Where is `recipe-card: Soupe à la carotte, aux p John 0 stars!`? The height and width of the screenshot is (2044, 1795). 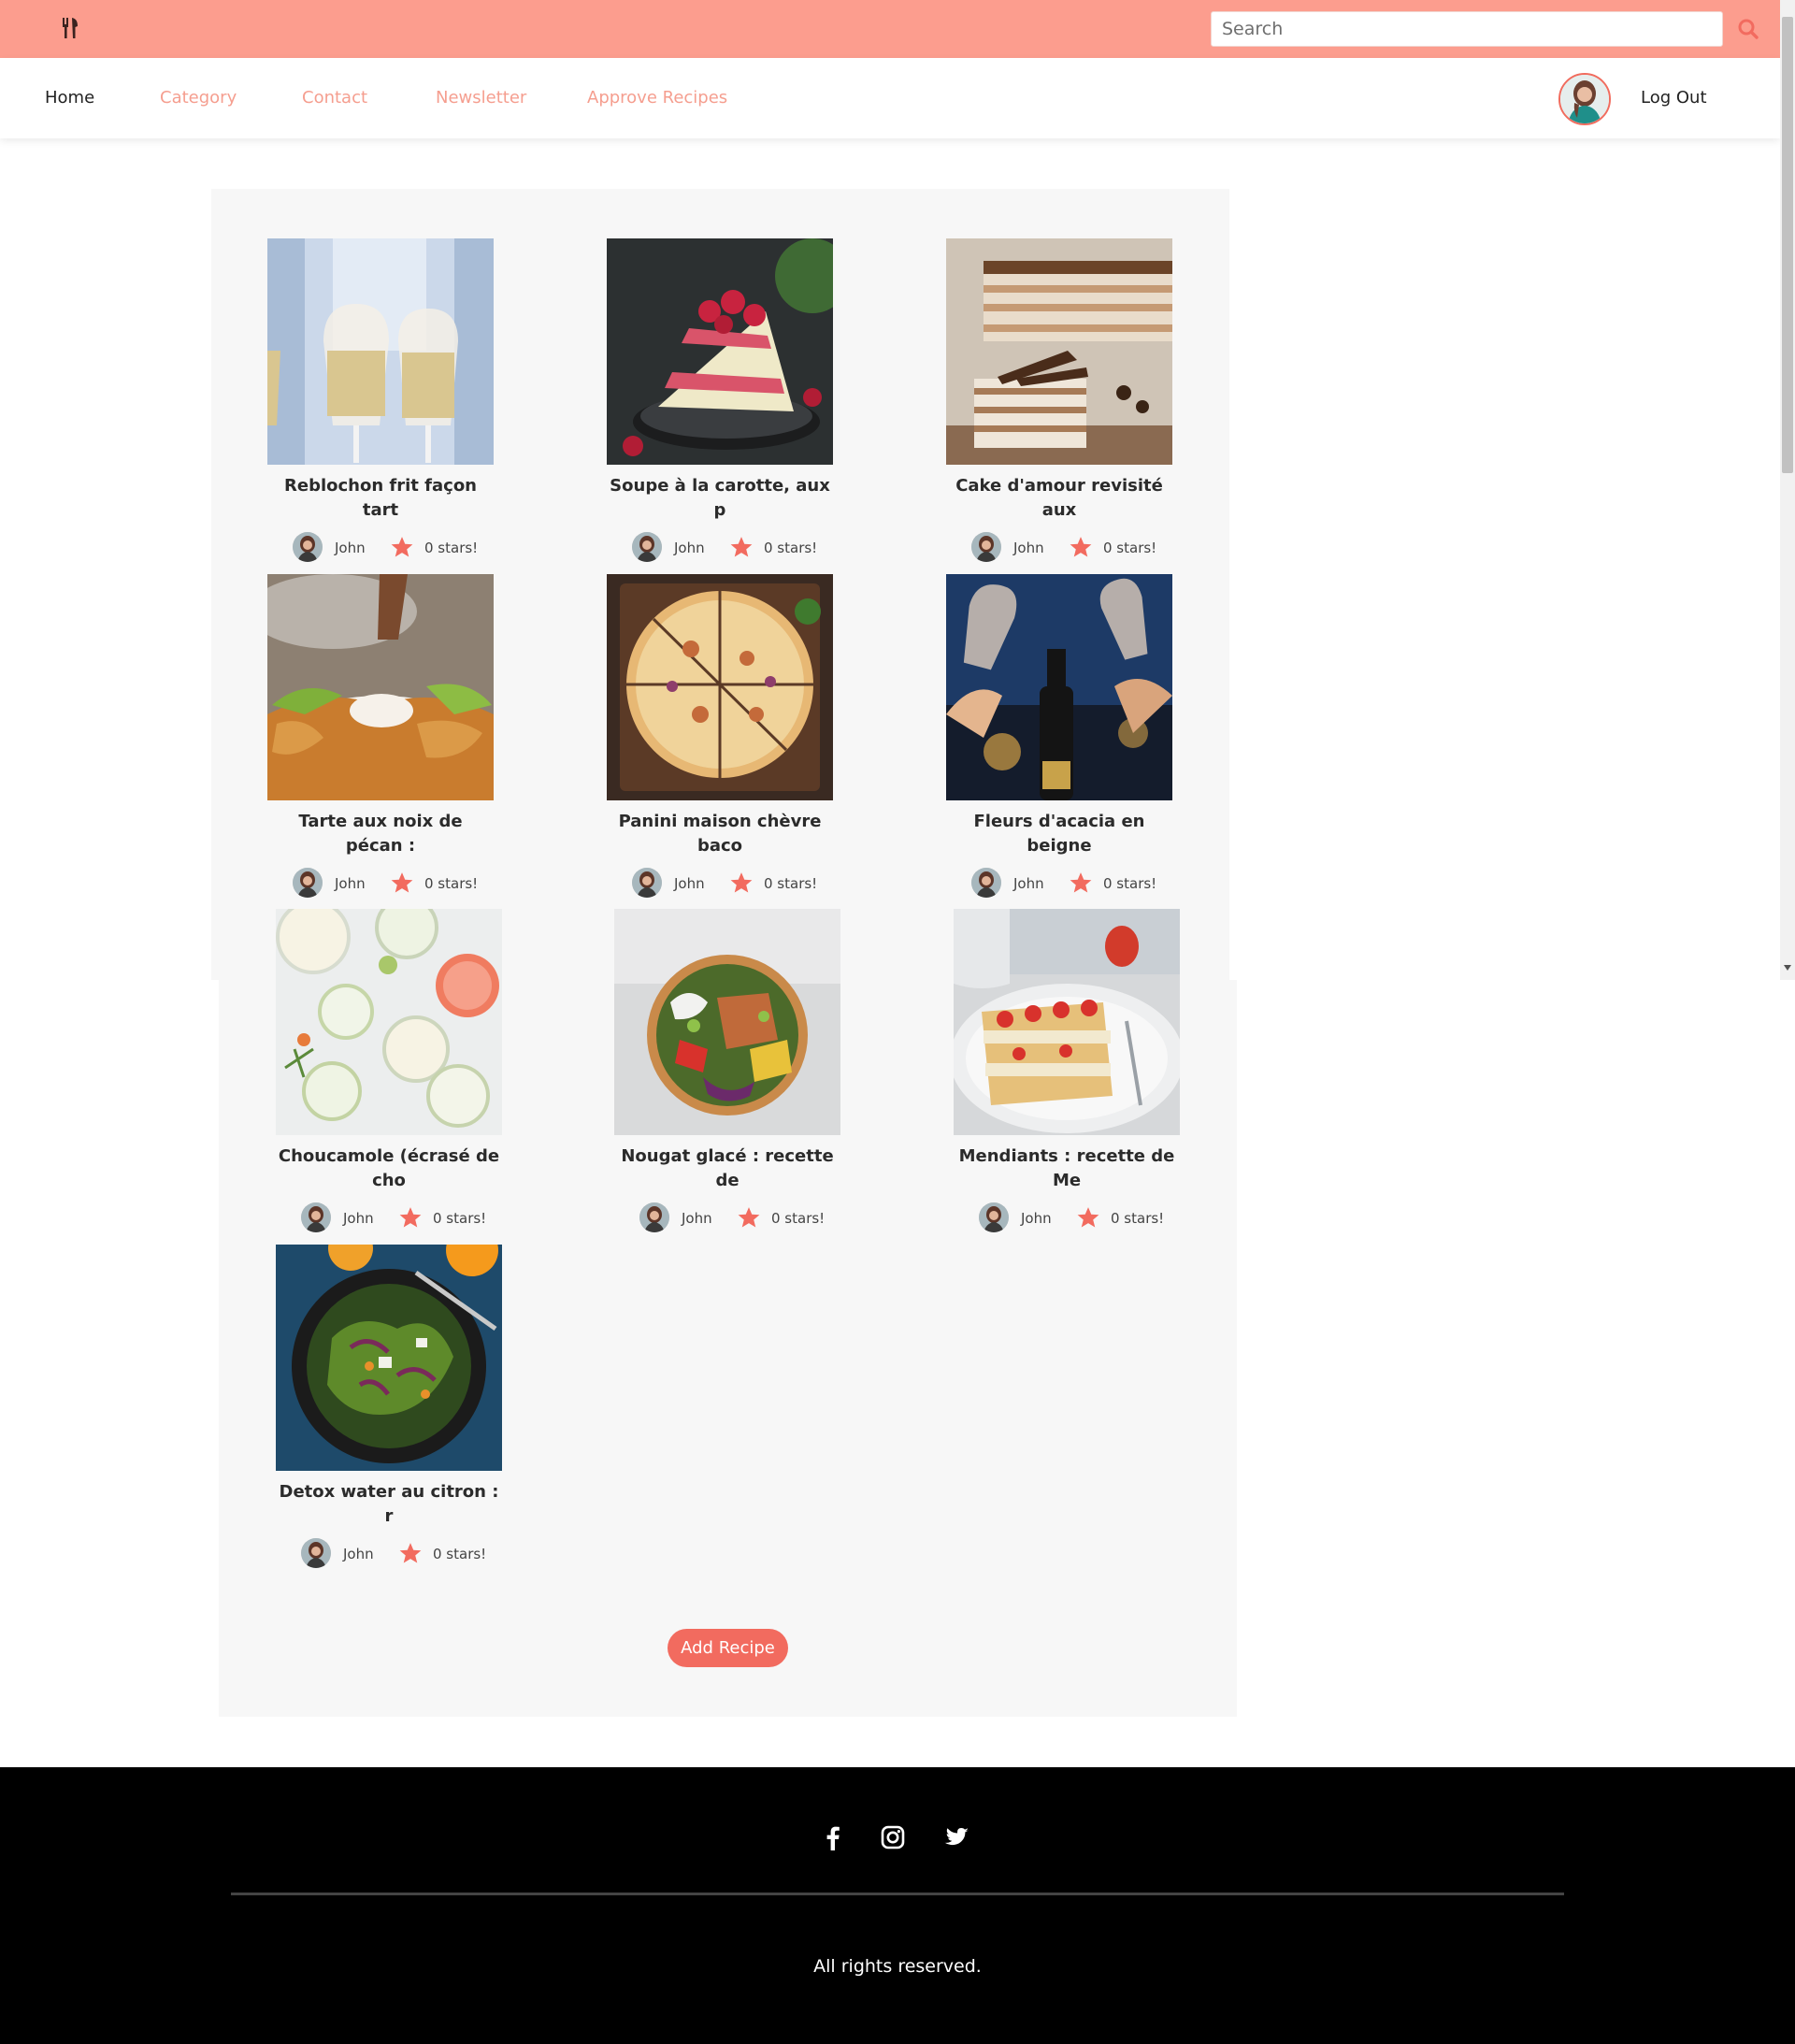 recipe-card: Soupe à la carotte, aux p John 0 stars! is located at coordinates (720, 401).